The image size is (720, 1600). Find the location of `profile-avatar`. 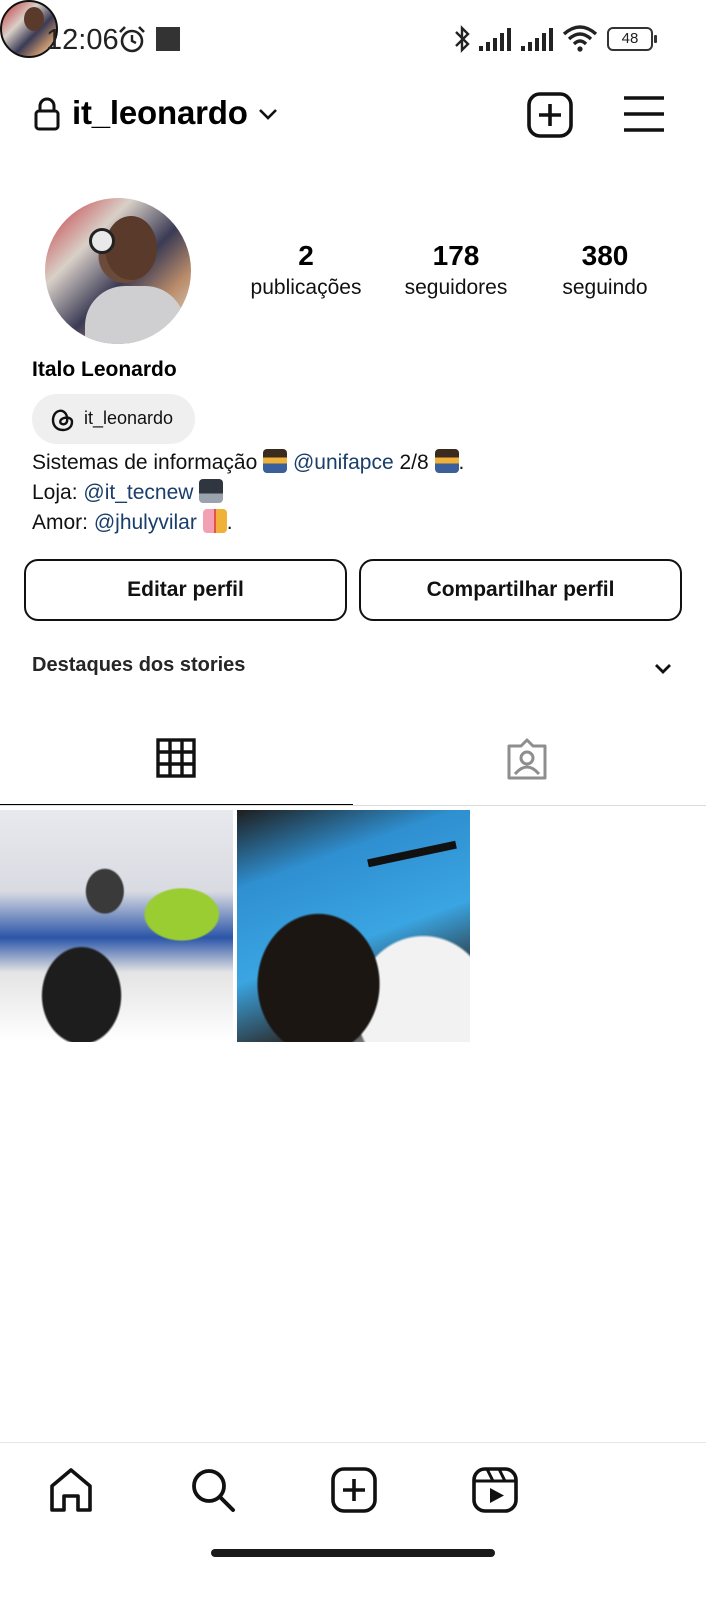

profile-avatar is located at coordinates (118, 271).